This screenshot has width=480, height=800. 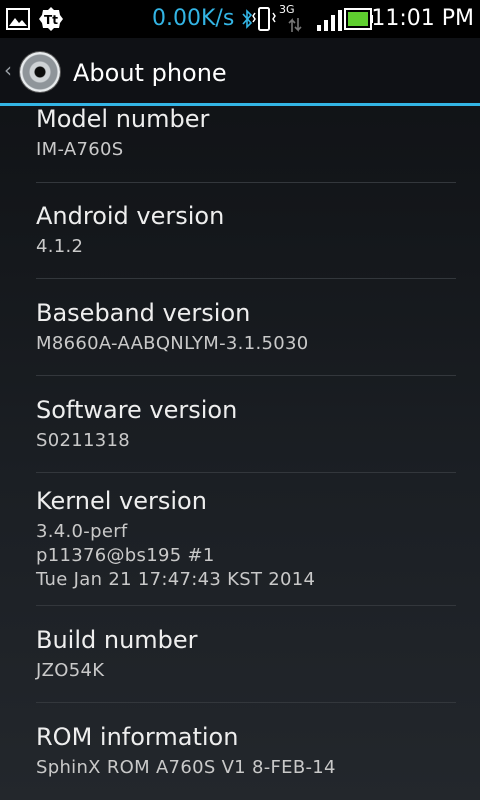 What do you see at coordinates (240, 19) in the screenshot?
I see `status-bar: Tt 0.00K/s 3G 11:01 PM` at bounding box center [240, 19].